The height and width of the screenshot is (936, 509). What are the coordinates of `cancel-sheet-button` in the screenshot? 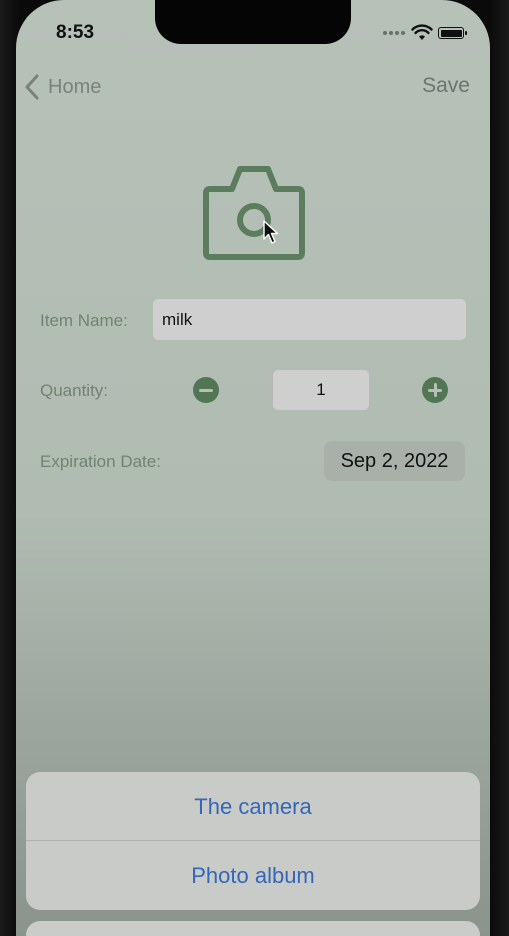 It's located at (253, 928).